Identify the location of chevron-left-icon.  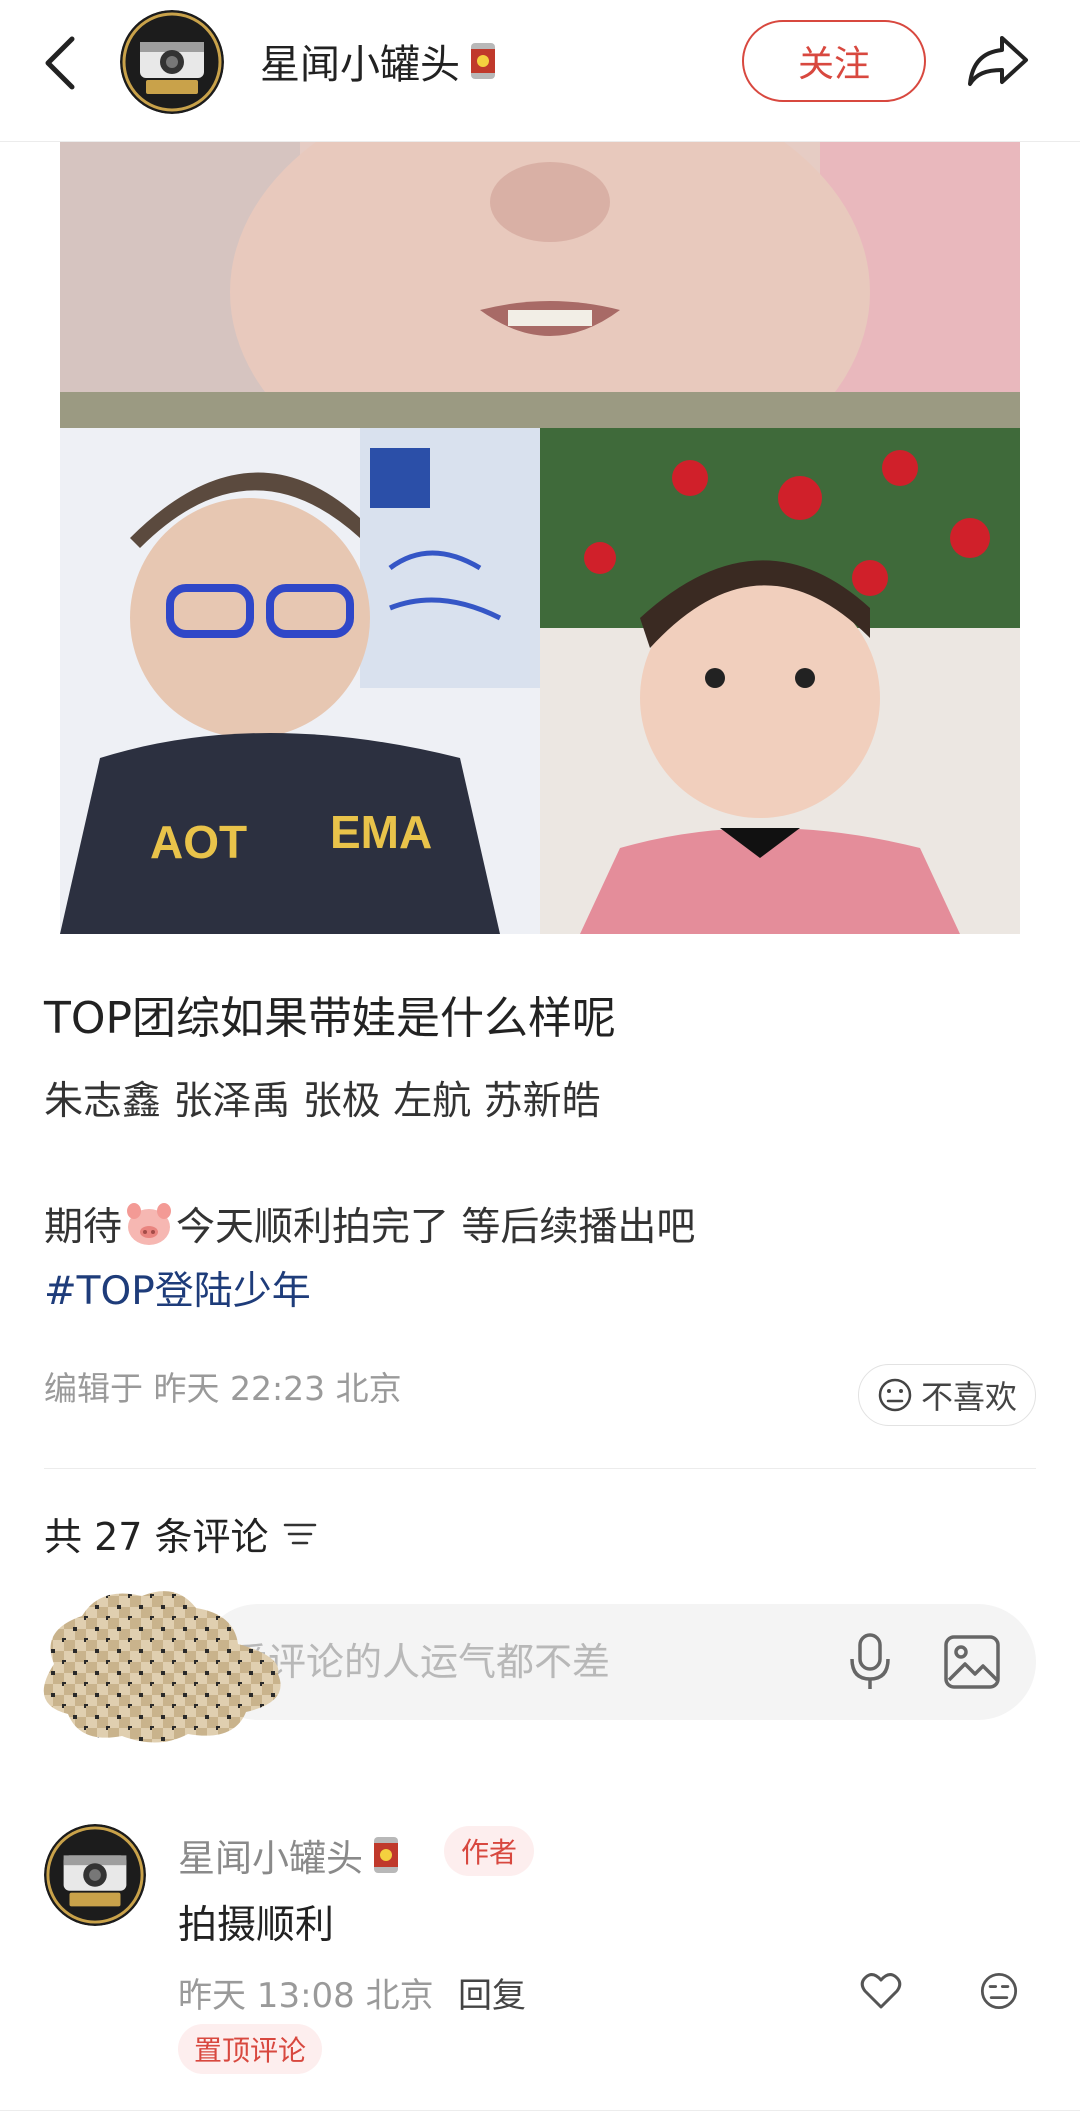
(60, 63).